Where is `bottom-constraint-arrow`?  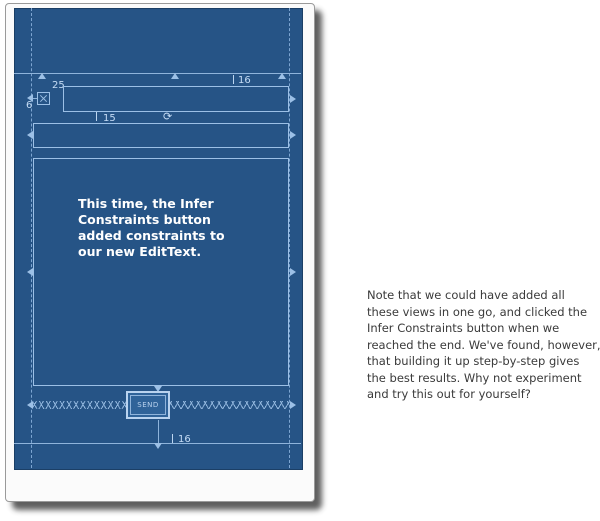 bottom-constraint-arrow is located at coordinates (158, 446).